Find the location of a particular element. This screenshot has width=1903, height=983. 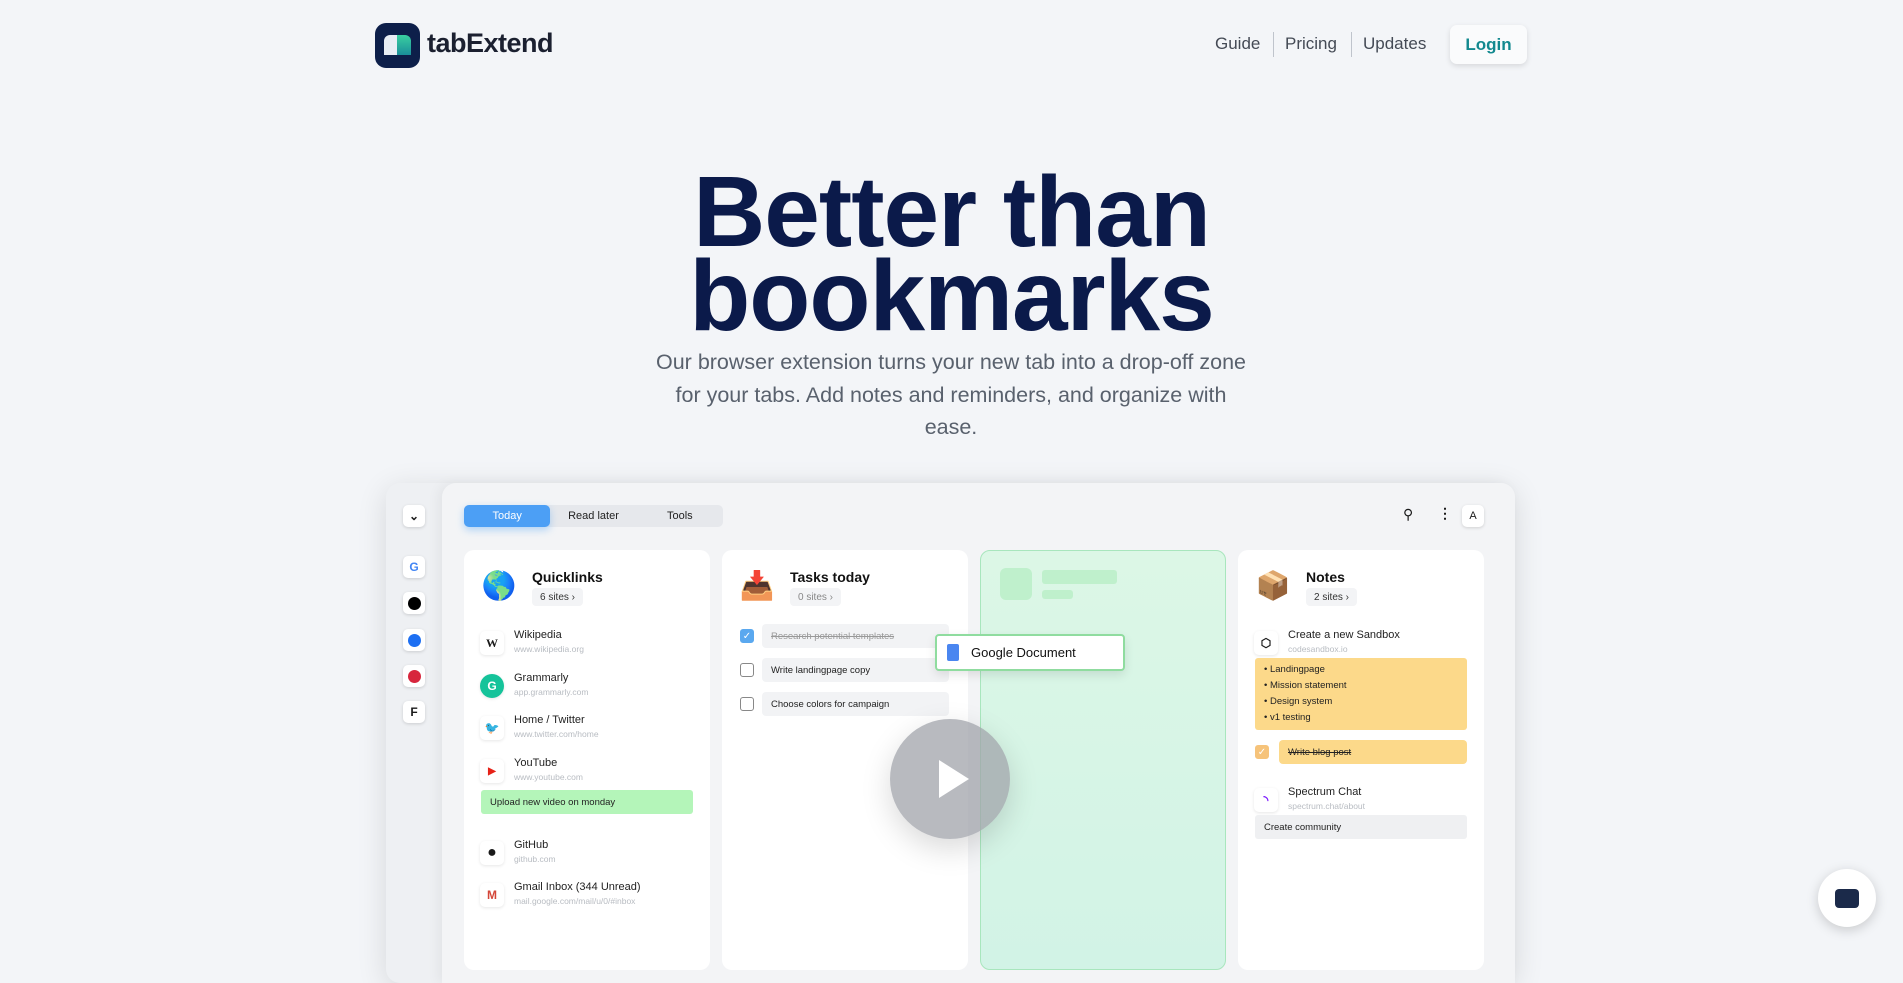

drop-zone-column is located at coordinates (1103, 760).